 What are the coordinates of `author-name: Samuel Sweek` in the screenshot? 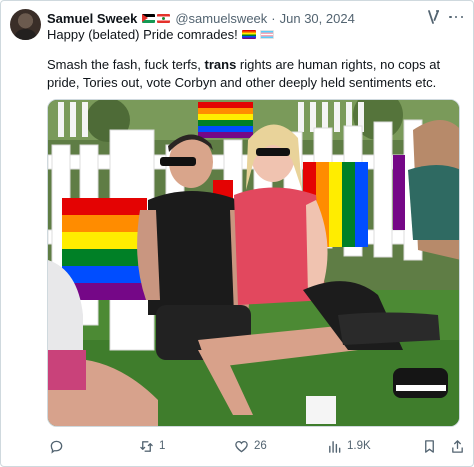 It's located at (92, 18).